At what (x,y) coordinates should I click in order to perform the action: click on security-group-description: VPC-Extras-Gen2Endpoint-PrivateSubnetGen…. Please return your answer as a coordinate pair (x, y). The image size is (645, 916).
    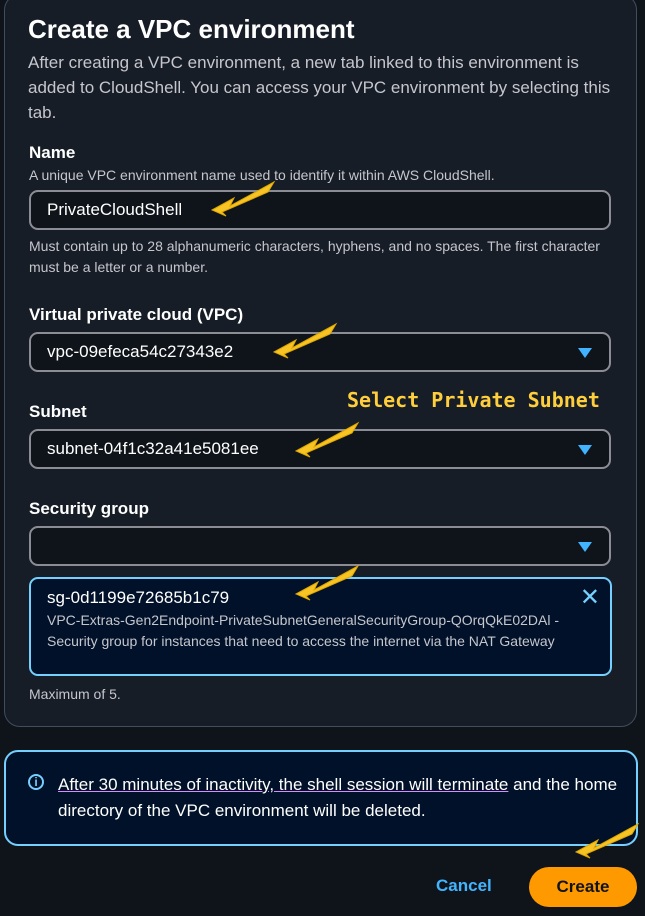
    Looking at the image, I should click on (303, 630).